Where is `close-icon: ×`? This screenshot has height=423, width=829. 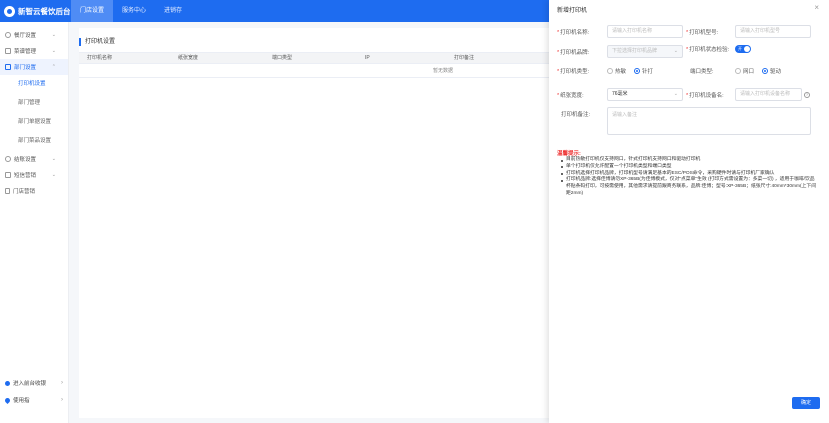
close-icon: × is located at coordinates (816, 7).